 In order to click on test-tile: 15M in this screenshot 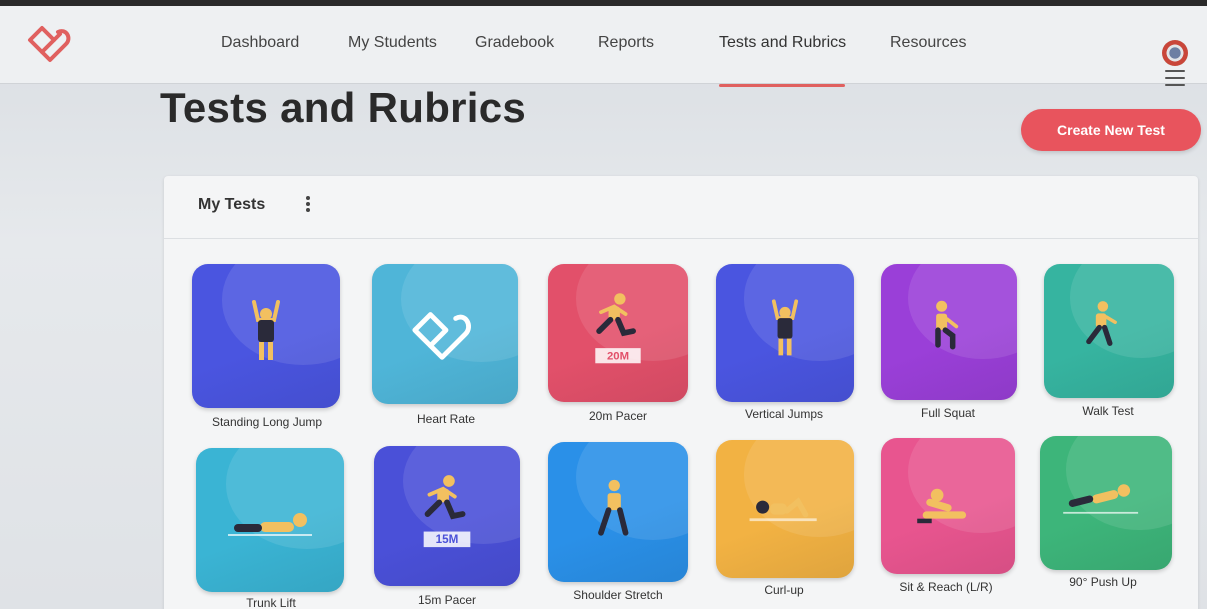, I will do `click(447, 516)`.